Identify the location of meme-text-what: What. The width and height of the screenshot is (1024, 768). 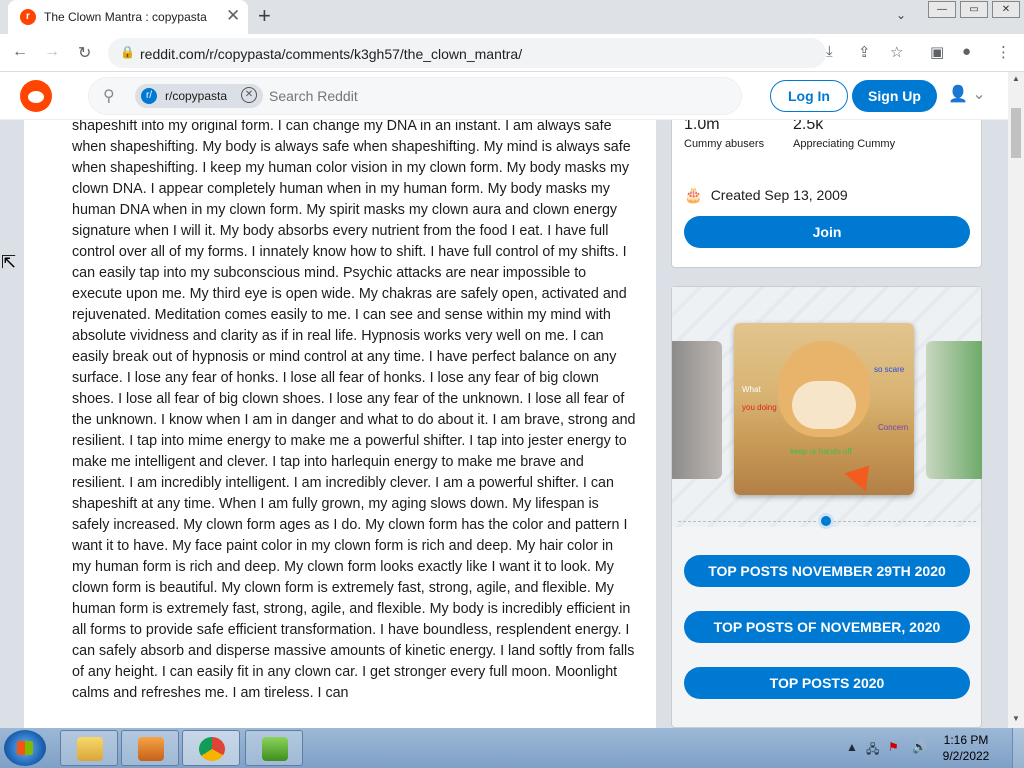
(751, 389).